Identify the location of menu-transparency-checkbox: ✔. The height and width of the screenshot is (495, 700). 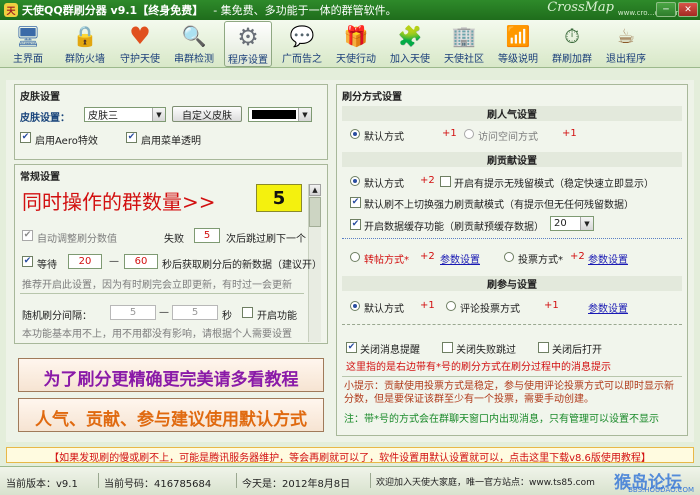
(131, 137).